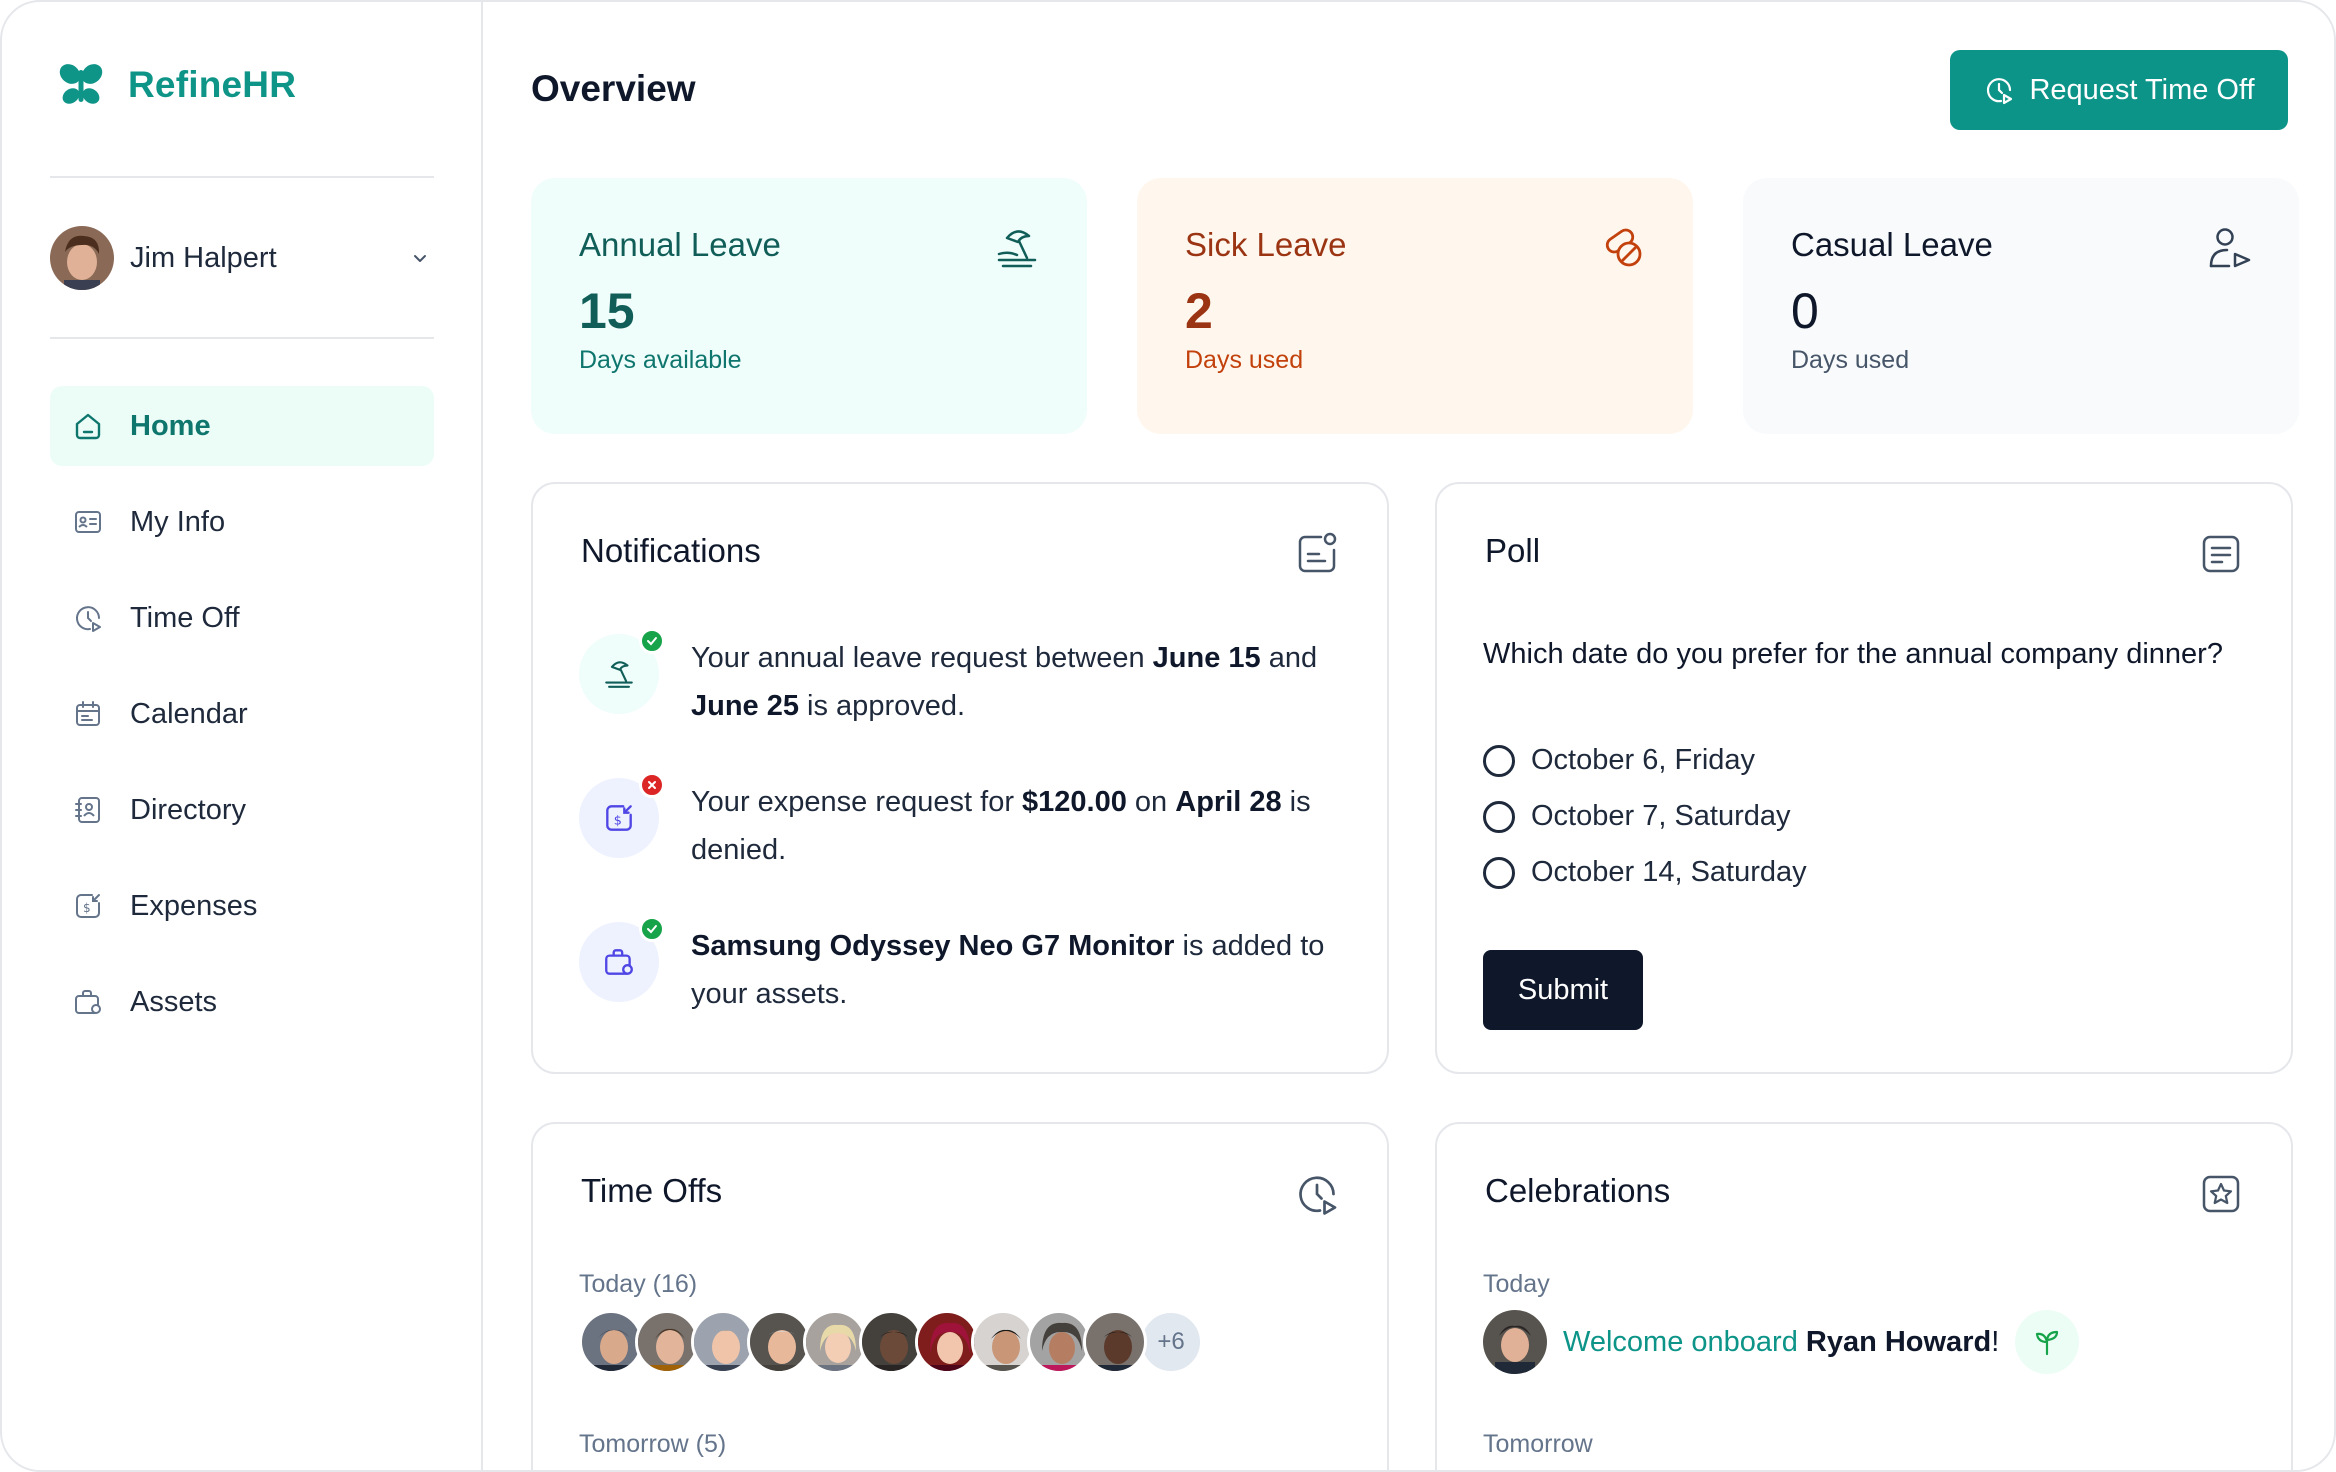 The height and width of the screenshot is (1472, 2336). I want to click on id-card-icon, so click(88, 522).